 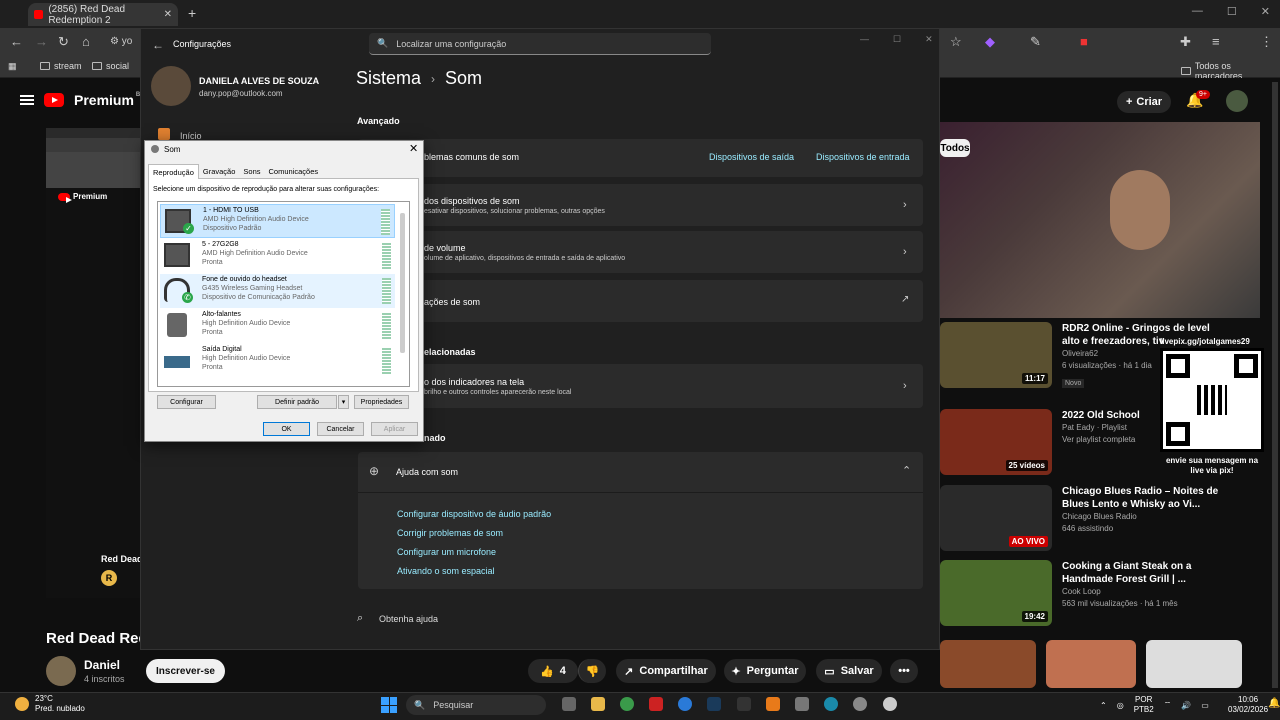 I want to click on bookmark-folder-social: social, so click(x=110, y=66).